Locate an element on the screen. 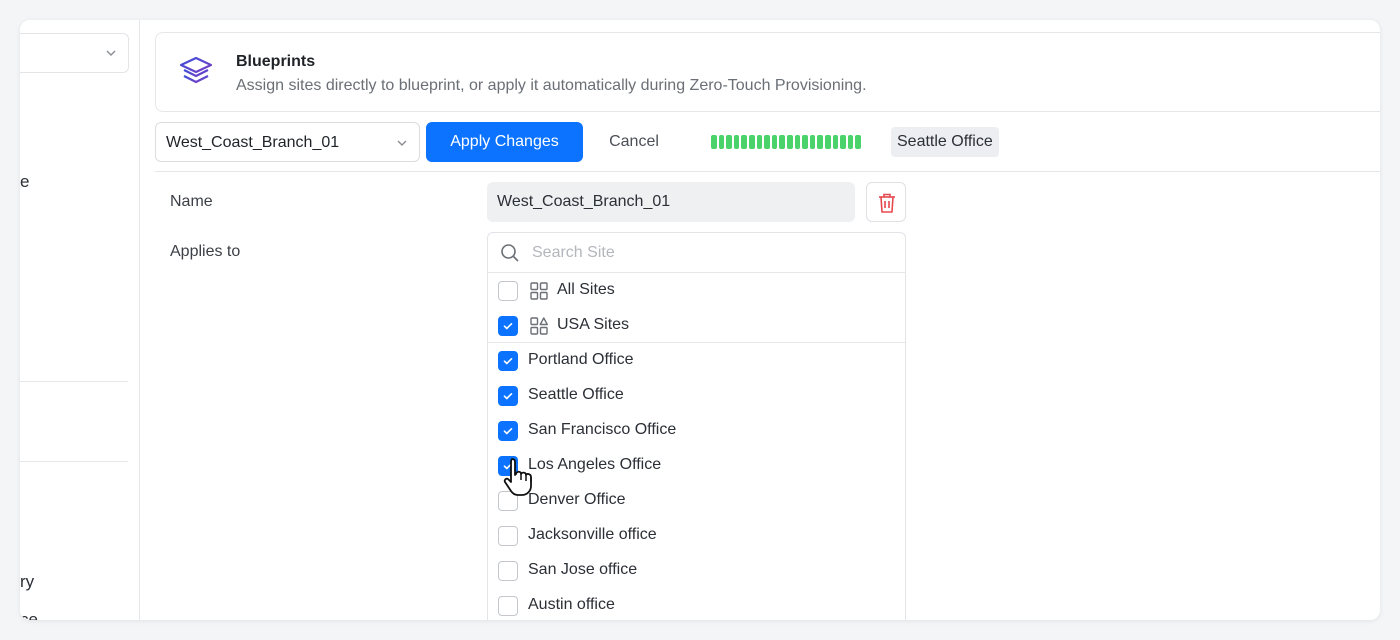  hand-pointer-icon is located at coordinates (517, 477).